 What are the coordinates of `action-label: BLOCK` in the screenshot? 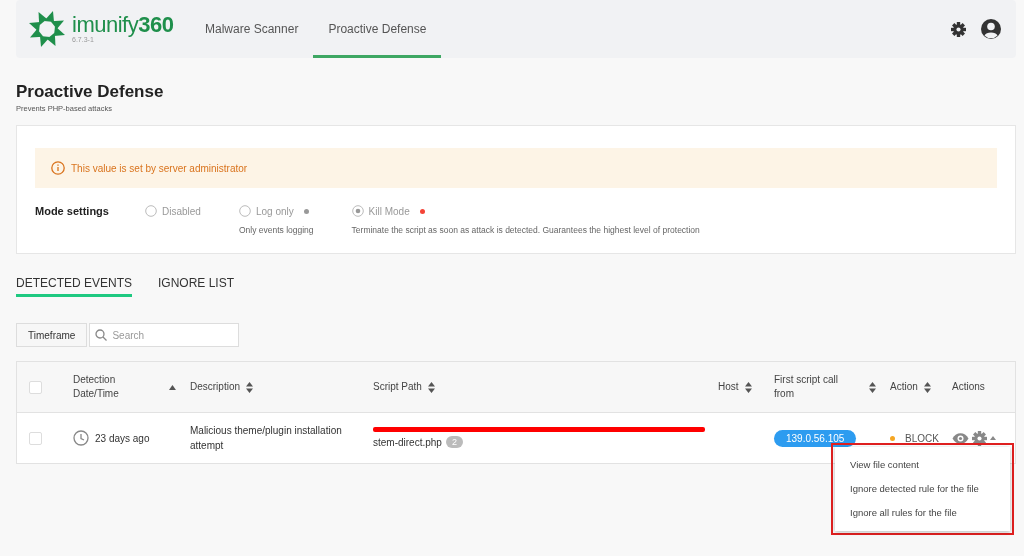 It's located at (922, 438).